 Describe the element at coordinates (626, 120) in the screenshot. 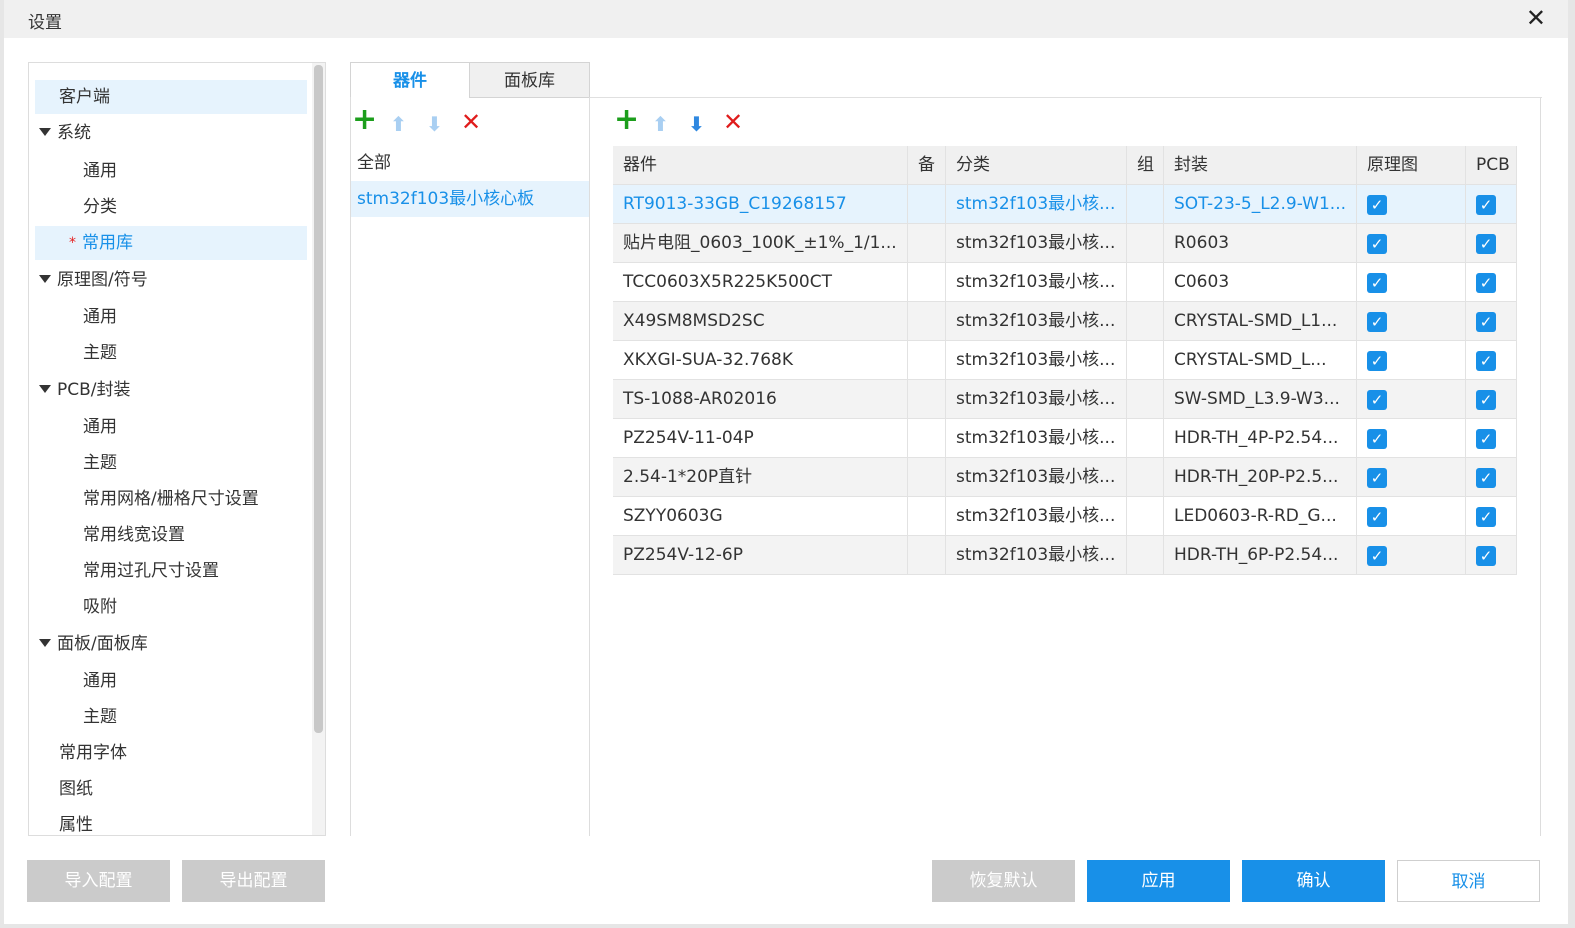

I see `add-device-icon: +` at that location.